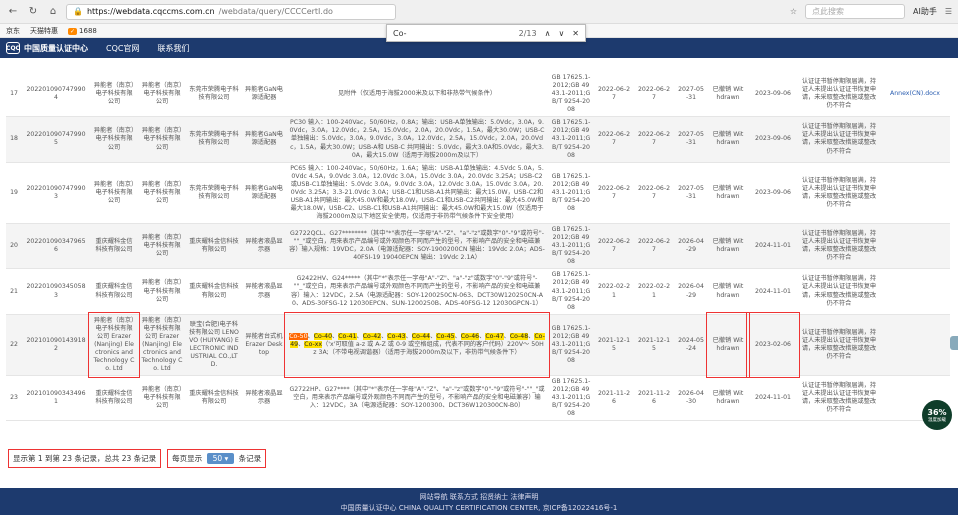 The image size is (958, 515). What do you see at coordinates (13, 11) in the screenshot?
I see `back-icon: ←` at bounding box center [13, 11].